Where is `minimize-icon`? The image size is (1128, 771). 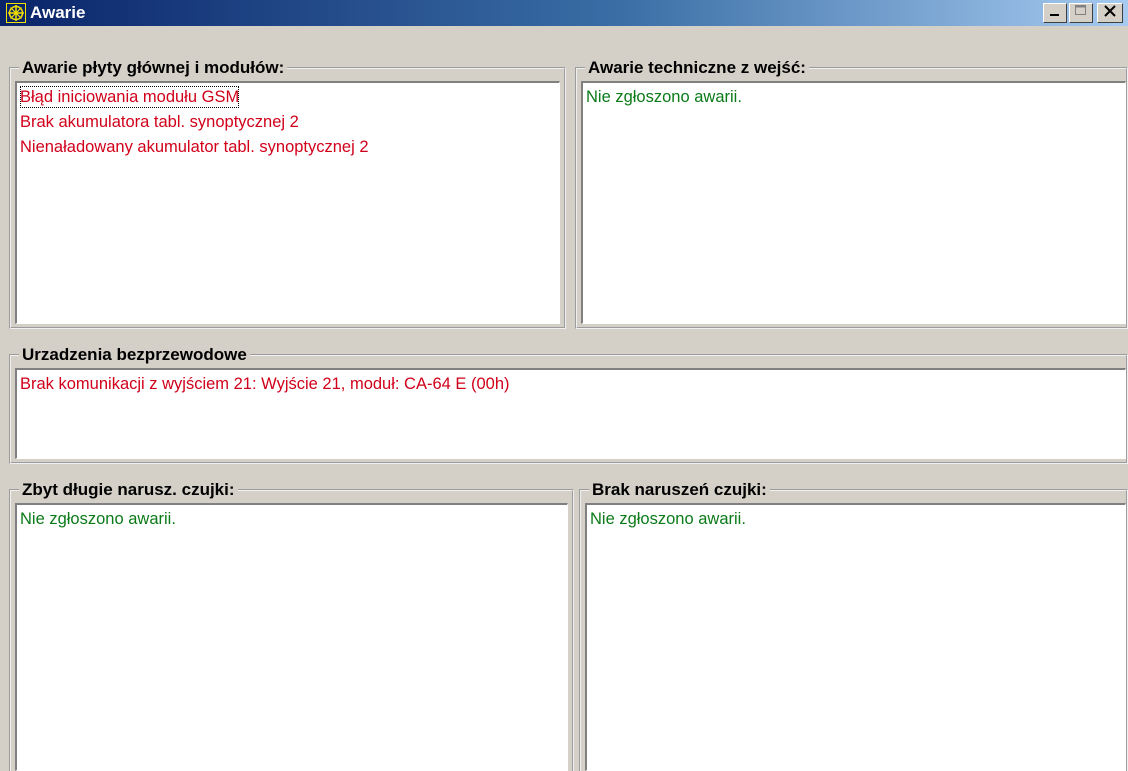 minimize-icon is located at coordinates (1054, 15).